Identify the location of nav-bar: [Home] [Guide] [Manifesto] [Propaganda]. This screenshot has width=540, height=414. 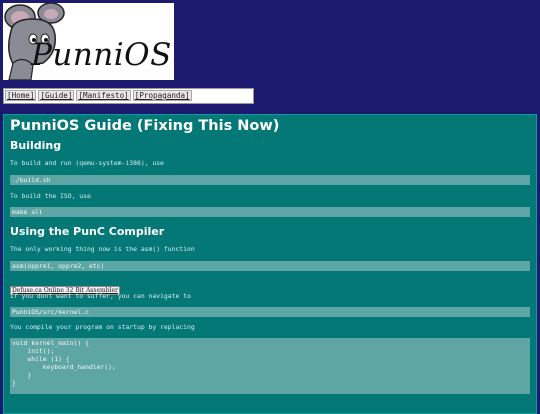
(128, 96).